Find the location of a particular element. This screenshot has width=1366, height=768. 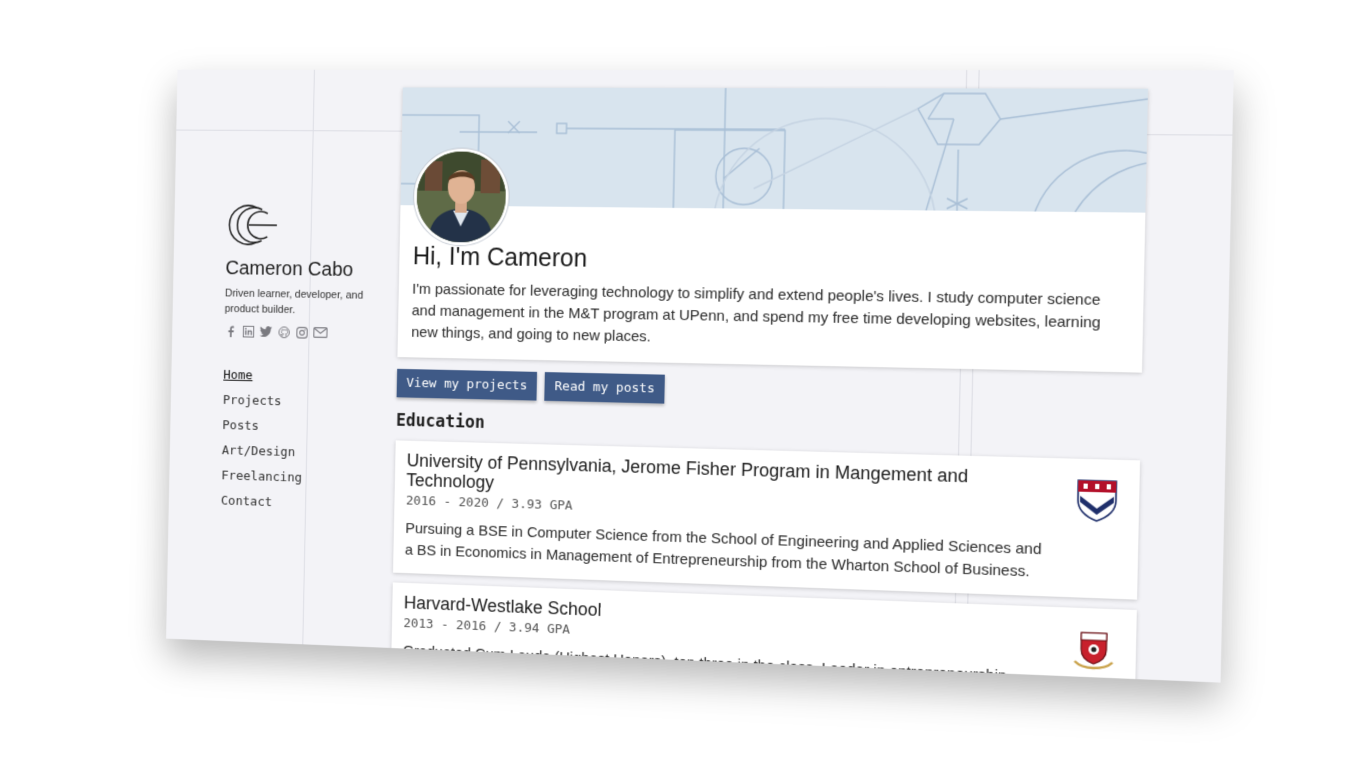

nav-item-posts: Posts is located at coordinates (302, 427).